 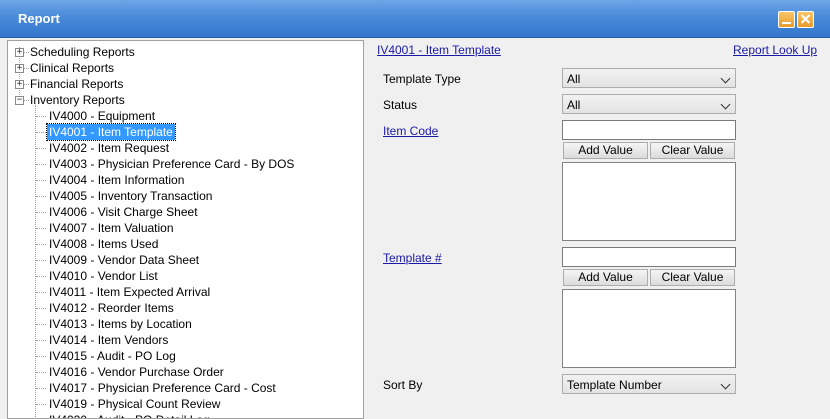 I want to click on item-code-link: Item Code, so click(x=410, y=131).